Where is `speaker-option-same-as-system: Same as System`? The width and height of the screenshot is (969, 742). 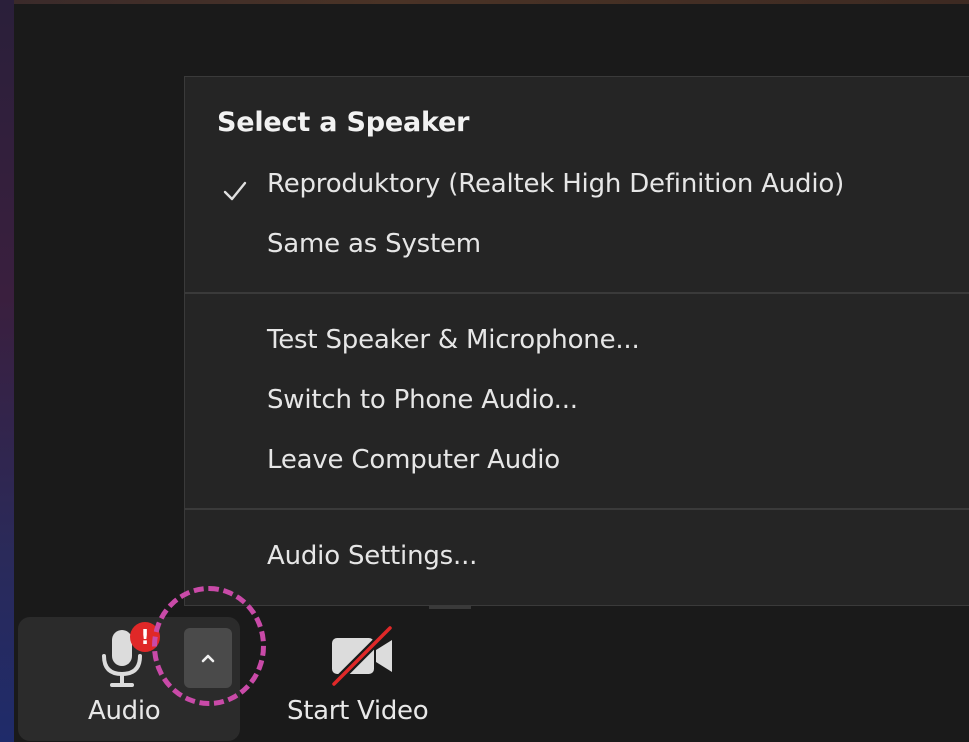
speaker-option-same-as-system: Same as System is located at coordinates (374, 244).